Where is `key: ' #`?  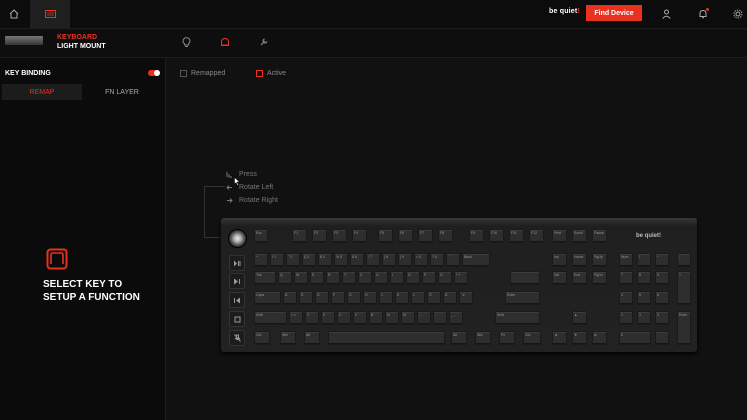 key: ' # is located at coordinates (466, 298).